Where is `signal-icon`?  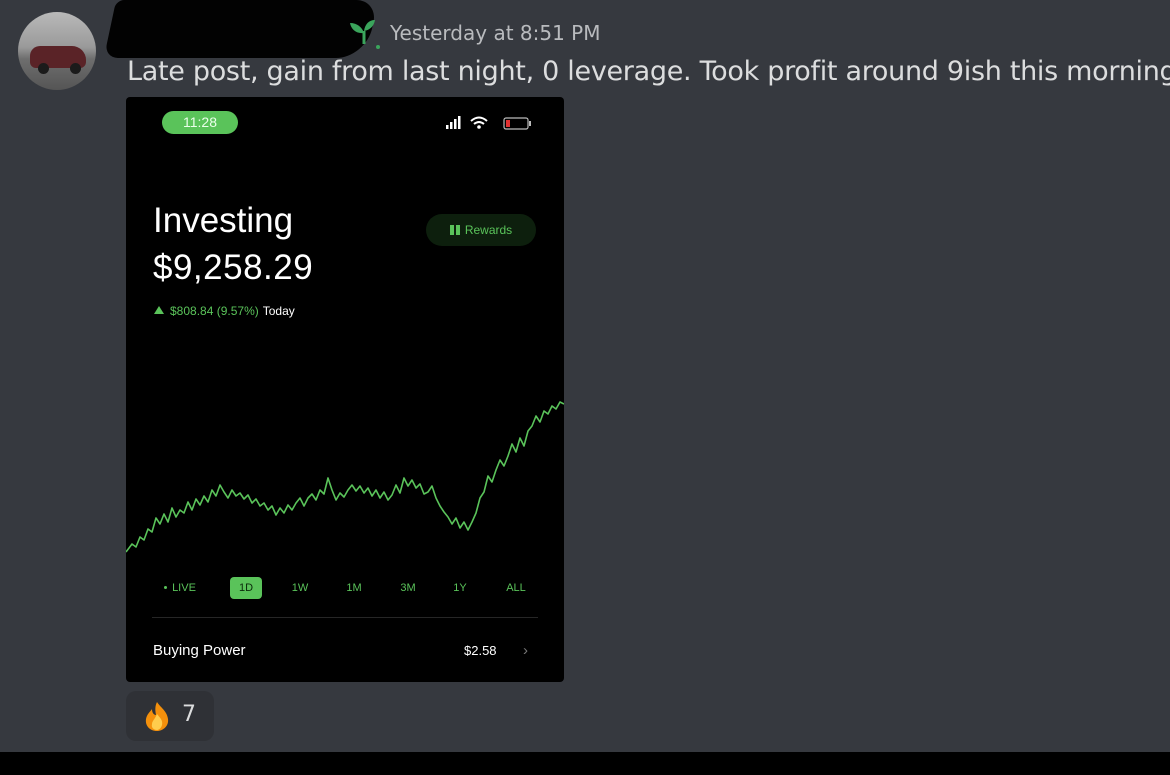
signal-icon is located at coordinates (447, 127).